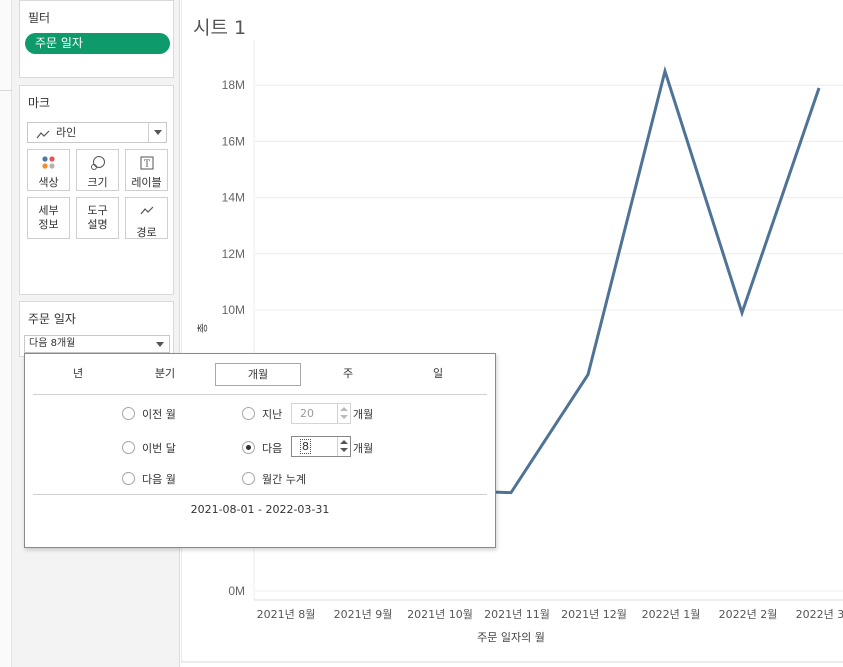  What do you see at coordinates (233, 254) in the screenshot?
I see `y-tick-label: 12M` at bounding box center [233, 254].